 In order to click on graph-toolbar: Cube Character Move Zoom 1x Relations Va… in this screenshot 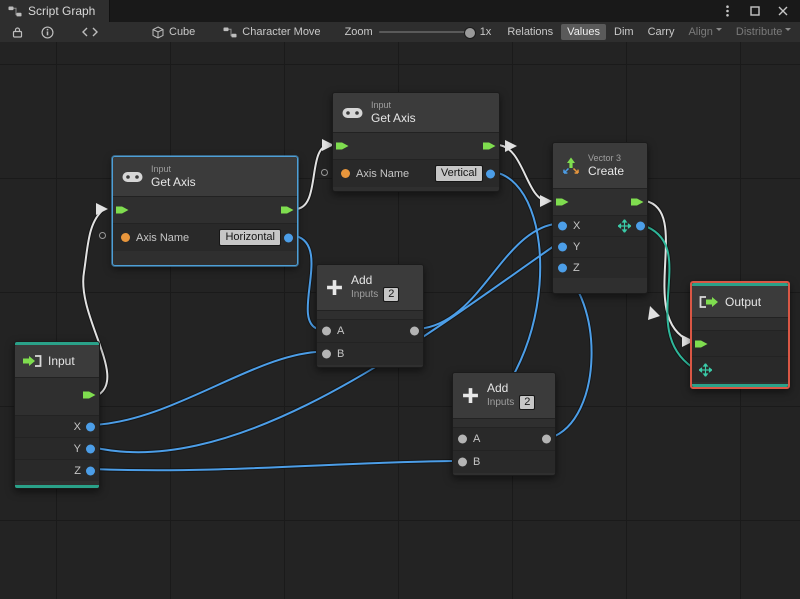, I will do `click(400, 32)`.